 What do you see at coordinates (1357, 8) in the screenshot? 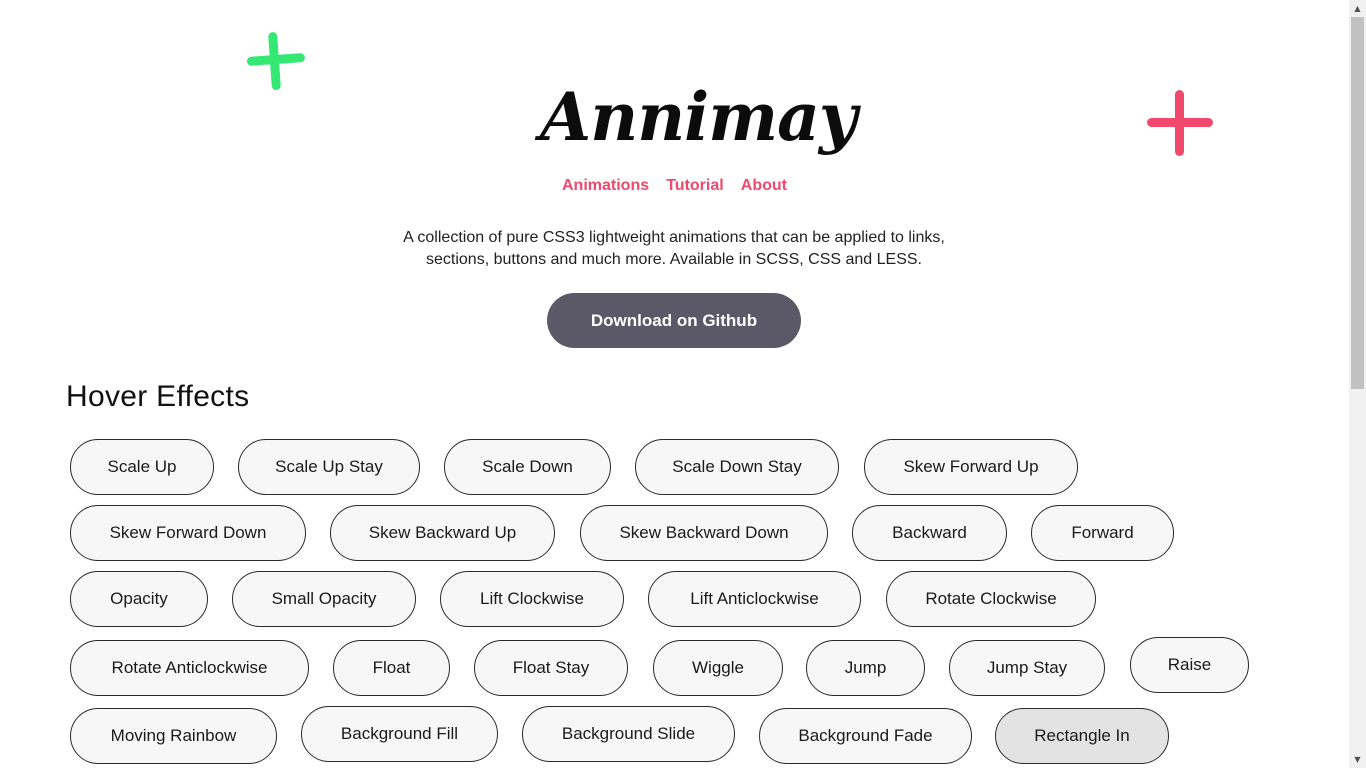
I see `triangle-up-icon: ▲` at bounding box center [1357, 8].